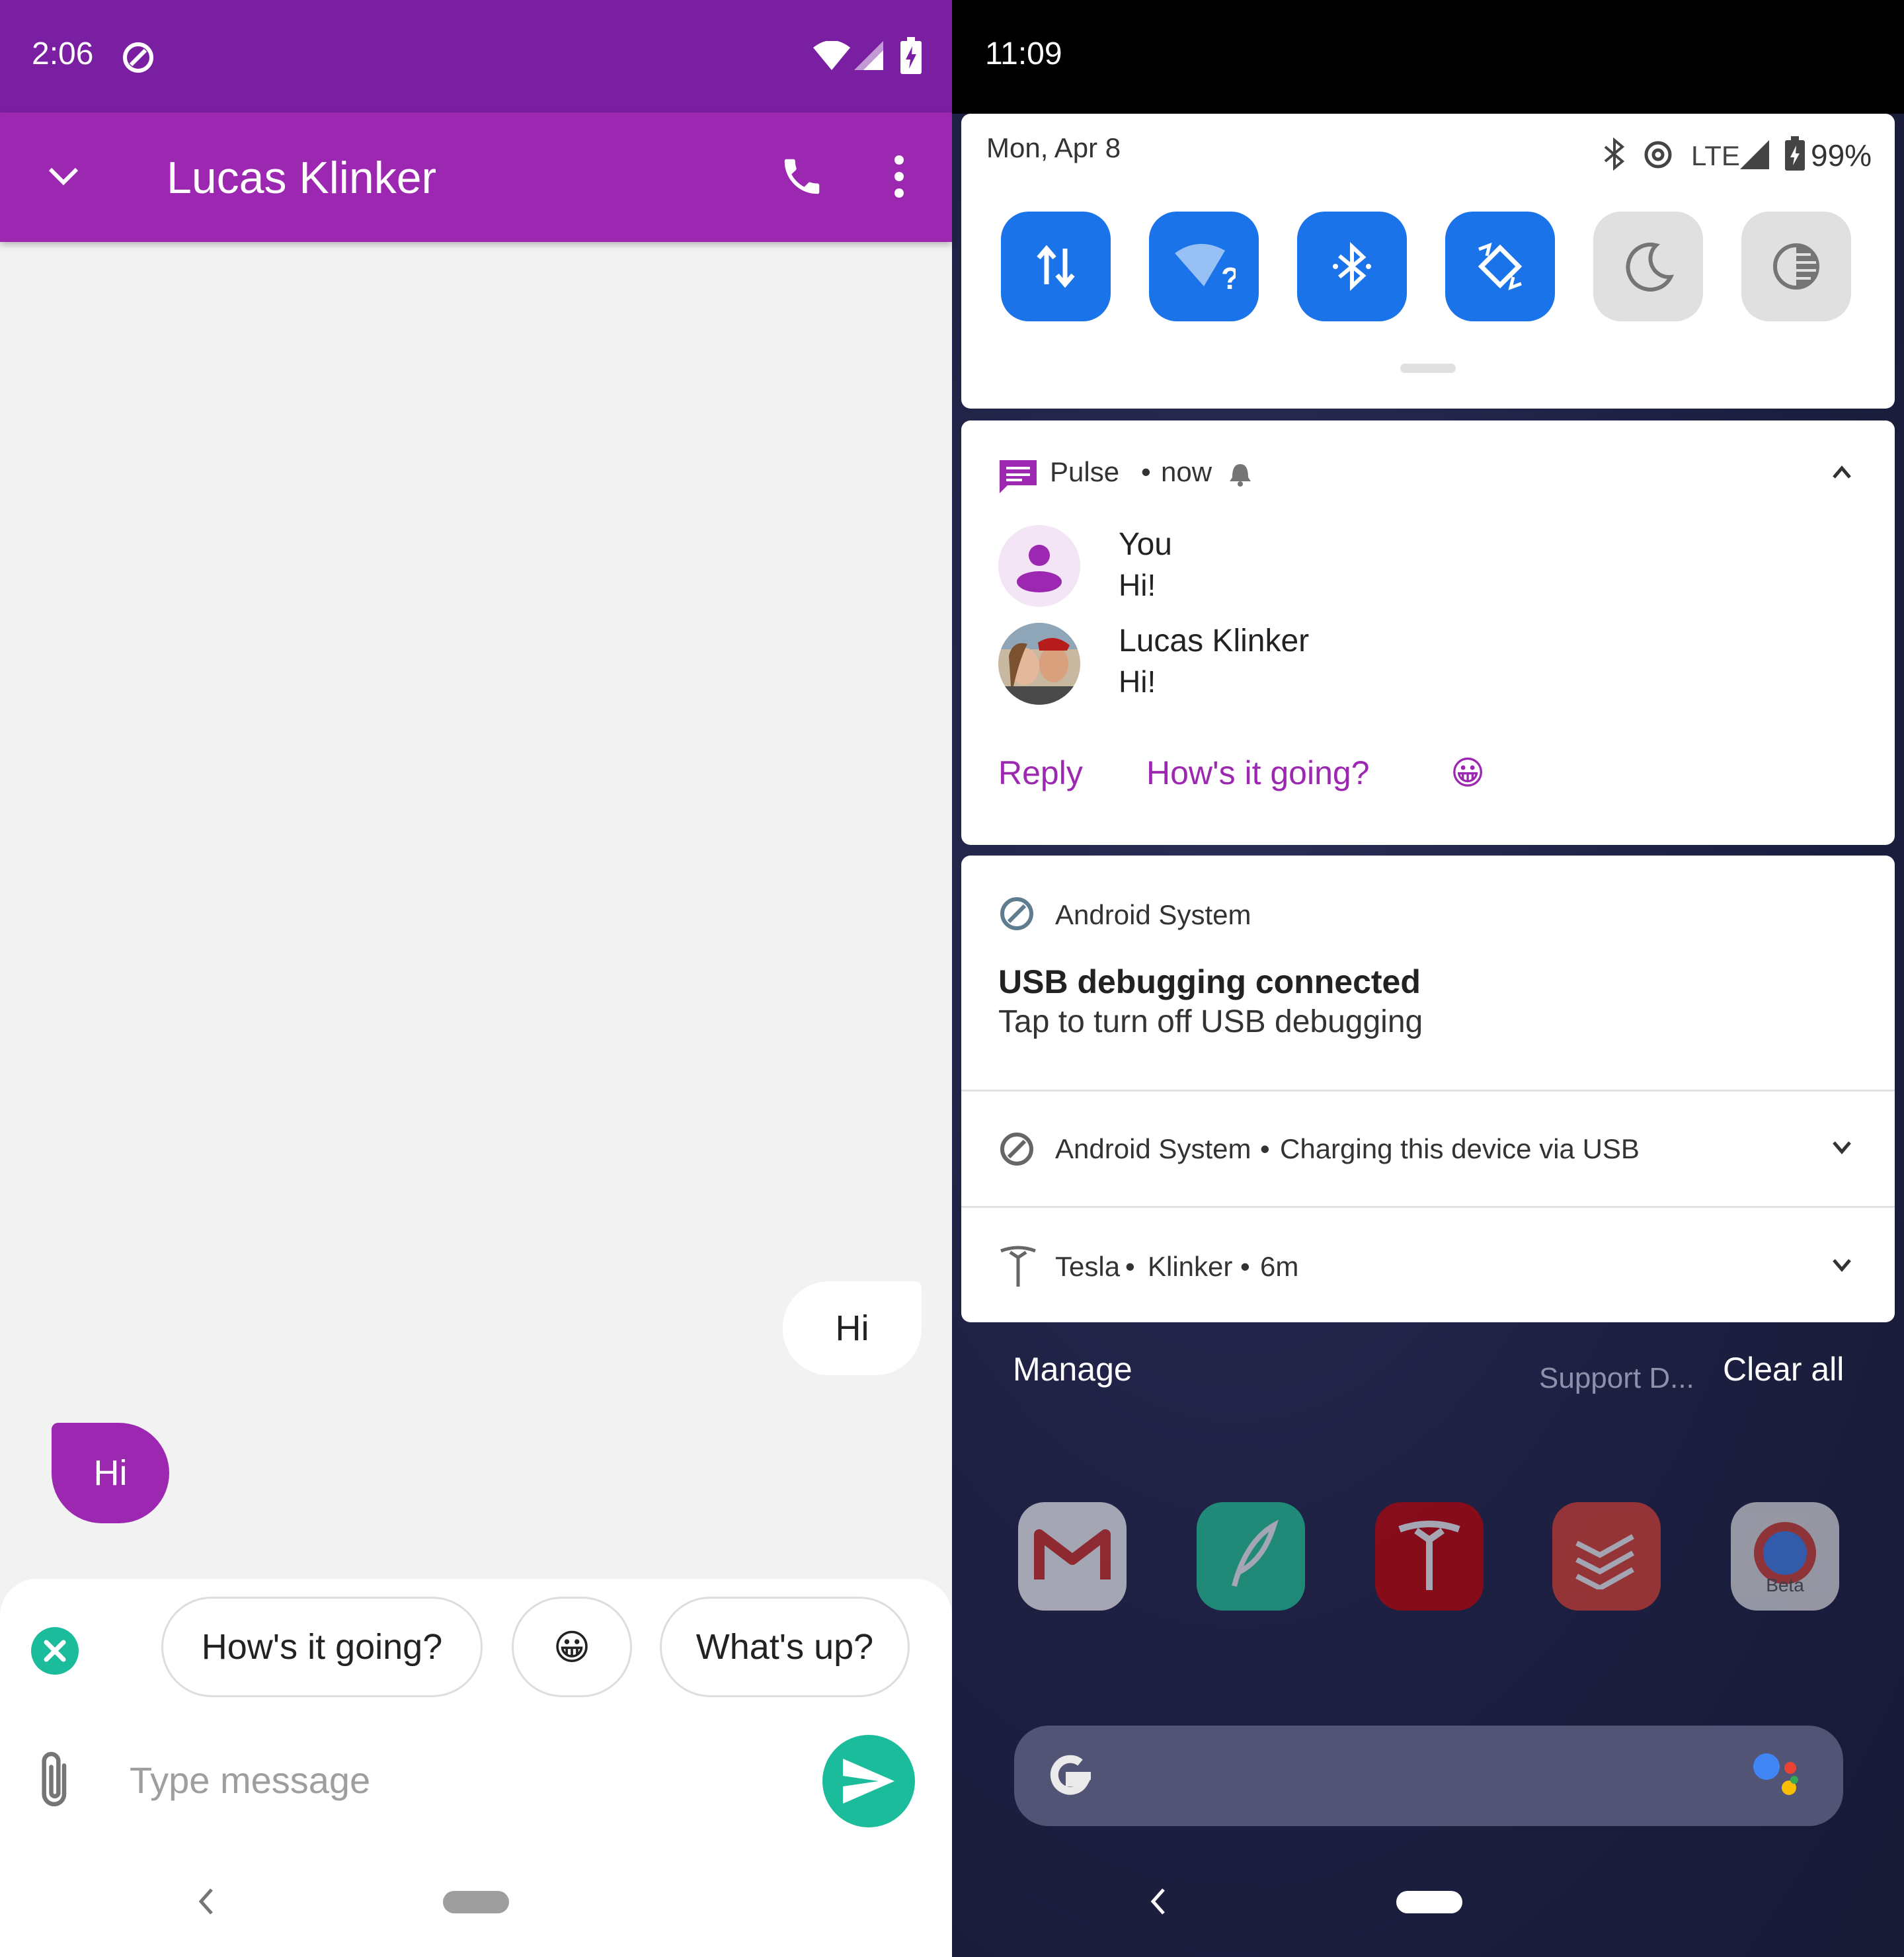 This screenshot has width=1904, height=1957. I want to click on smart-reply-emoji-chip: 😀, so click(572, 1647).